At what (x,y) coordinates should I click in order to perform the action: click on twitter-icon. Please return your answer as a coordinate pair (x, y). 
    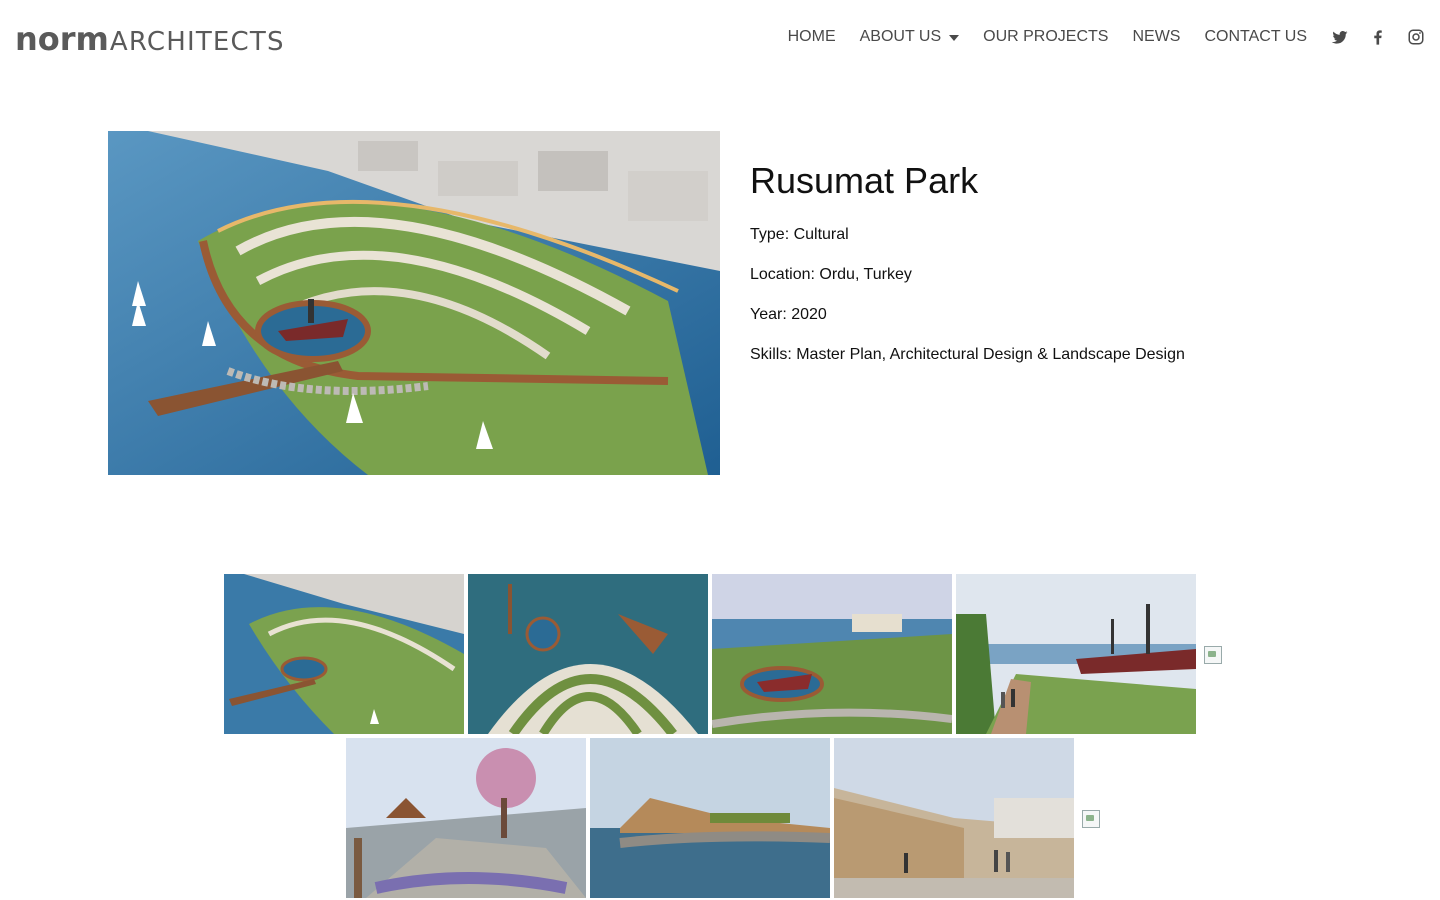
    Looking at the image, I should click on (1340, 37).